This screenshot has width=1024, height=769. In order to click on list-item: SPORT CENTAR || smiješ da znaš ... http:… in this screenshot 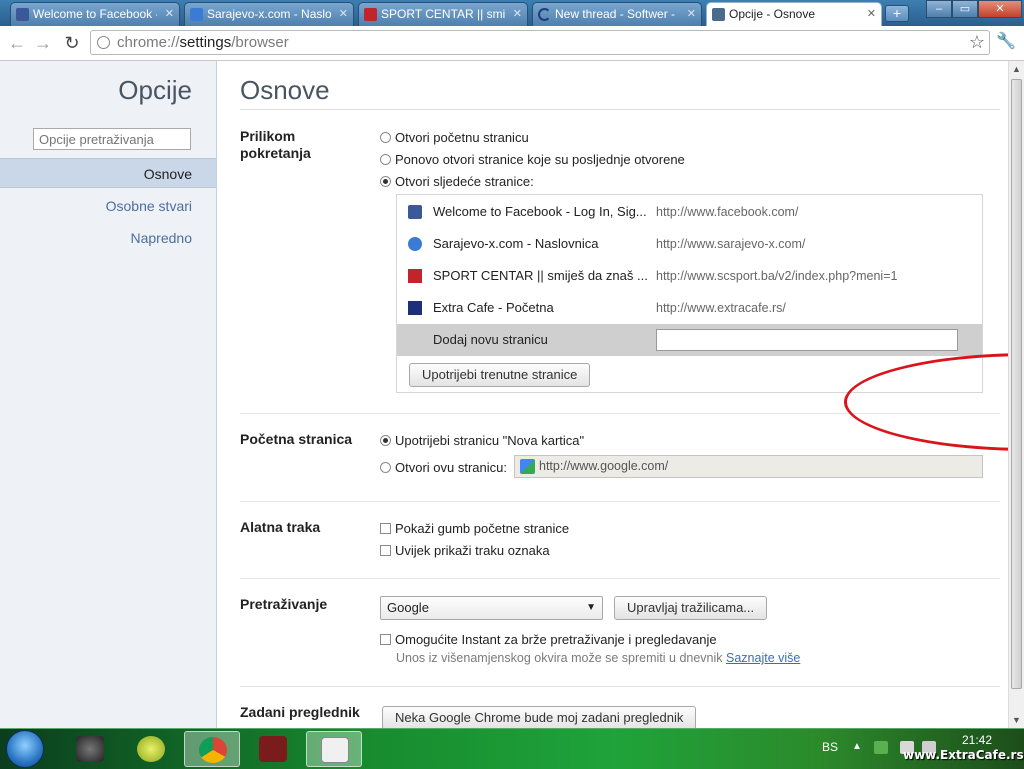, I will do `click(689, 276)`.